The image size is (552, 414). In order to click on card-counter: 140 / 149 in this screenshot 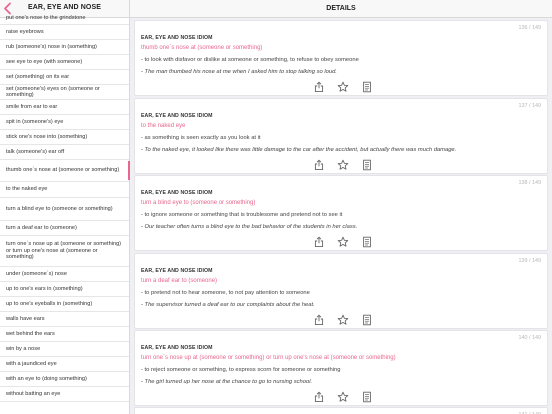, I will do `click(529, 338)`.